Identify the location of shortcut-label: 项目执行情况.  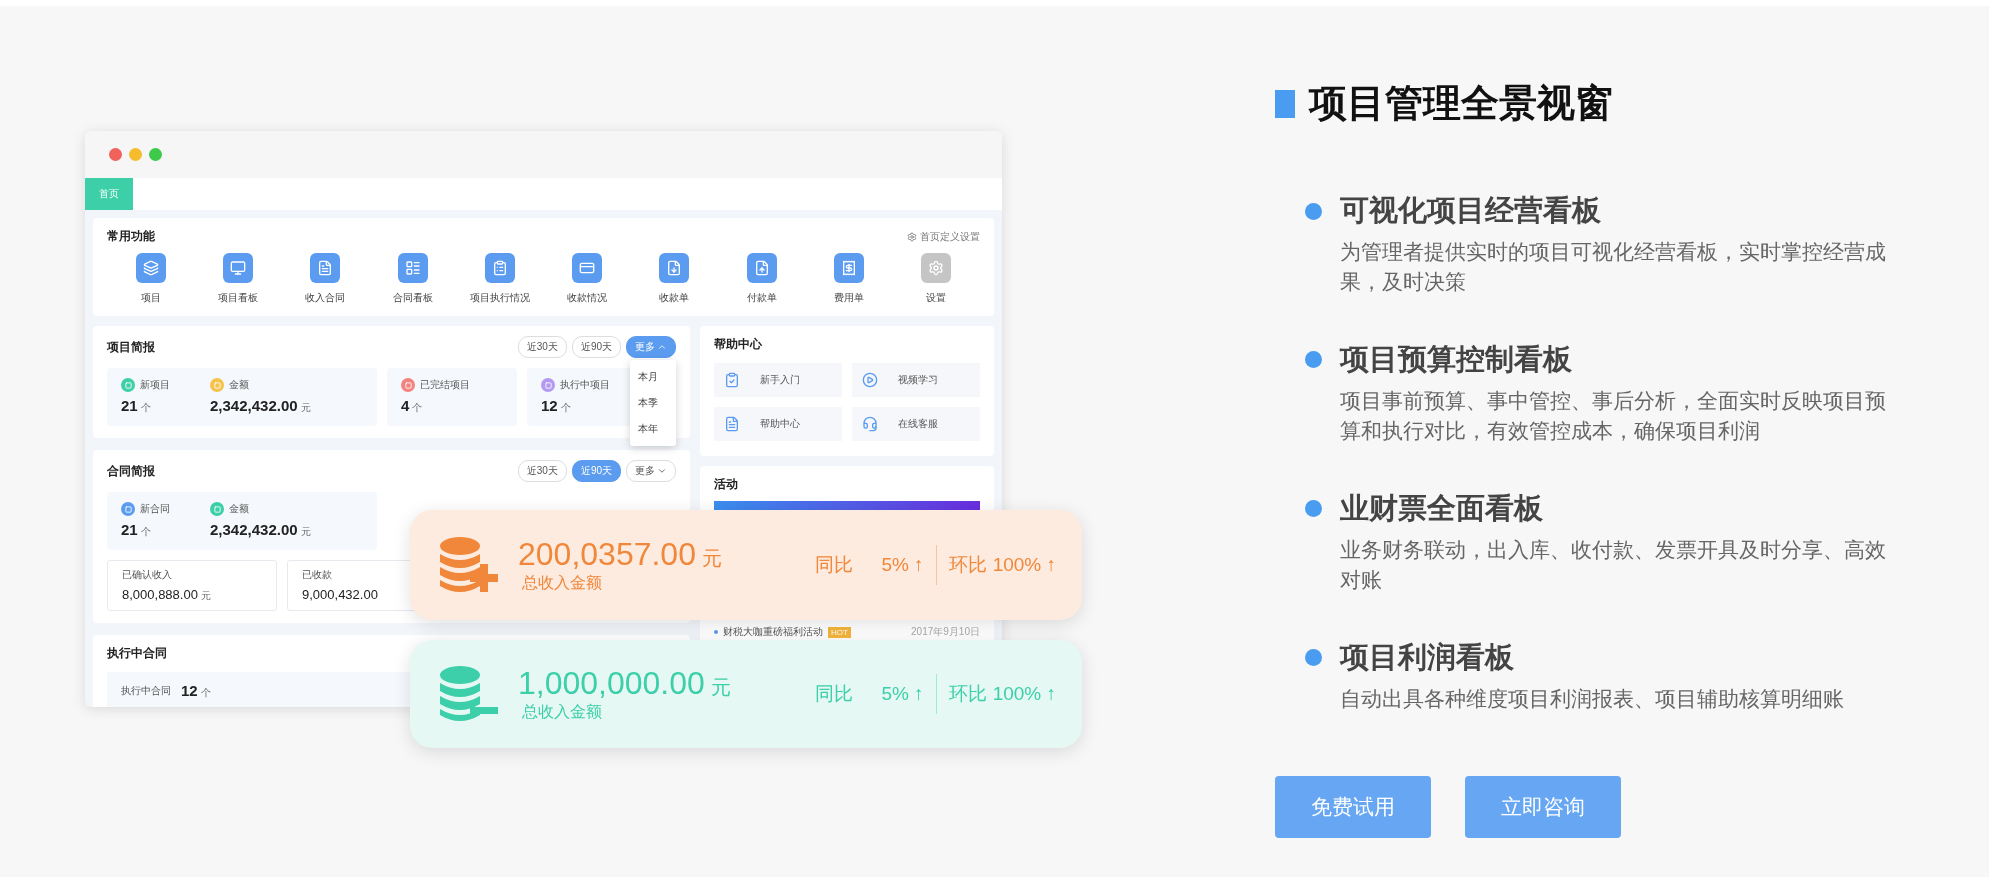
(499, 298).